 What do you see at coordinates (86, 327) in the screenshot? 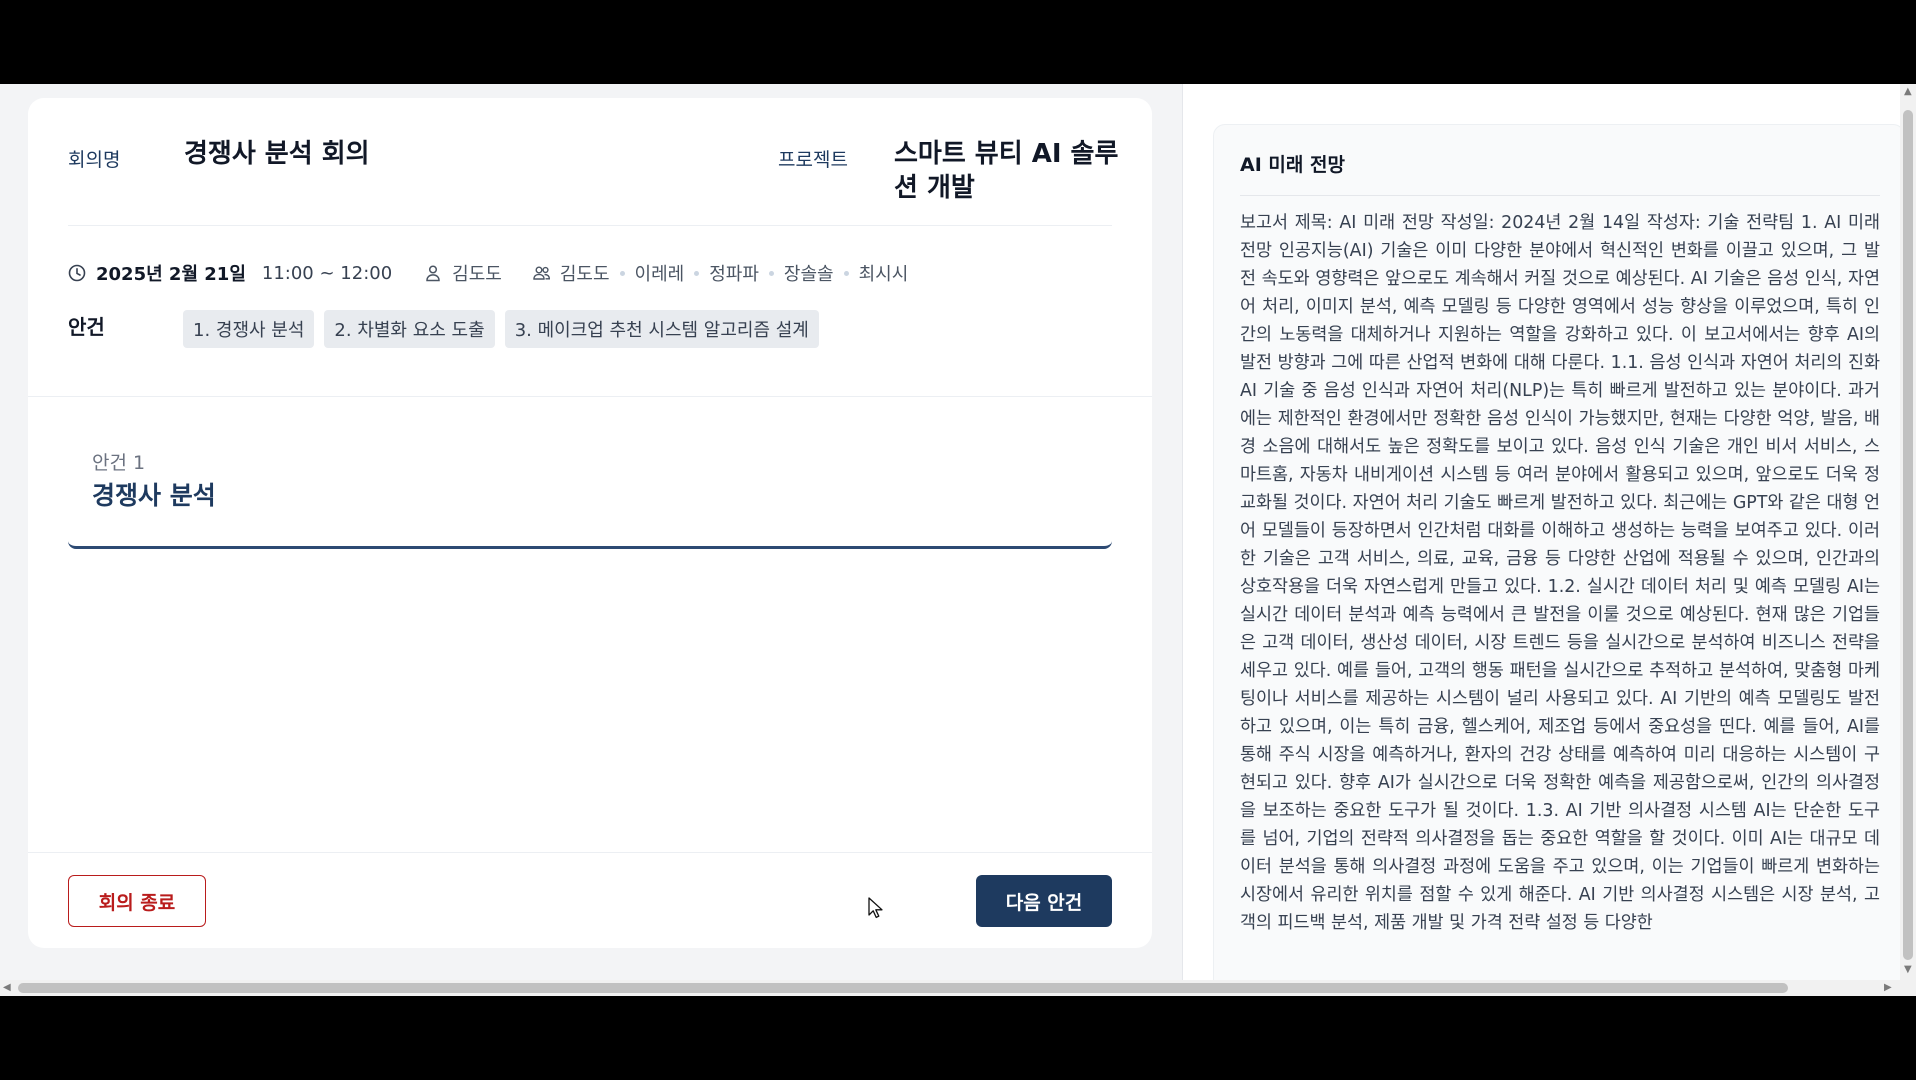
I see `agenda-label: 안건` at bounding box center [86, 327].